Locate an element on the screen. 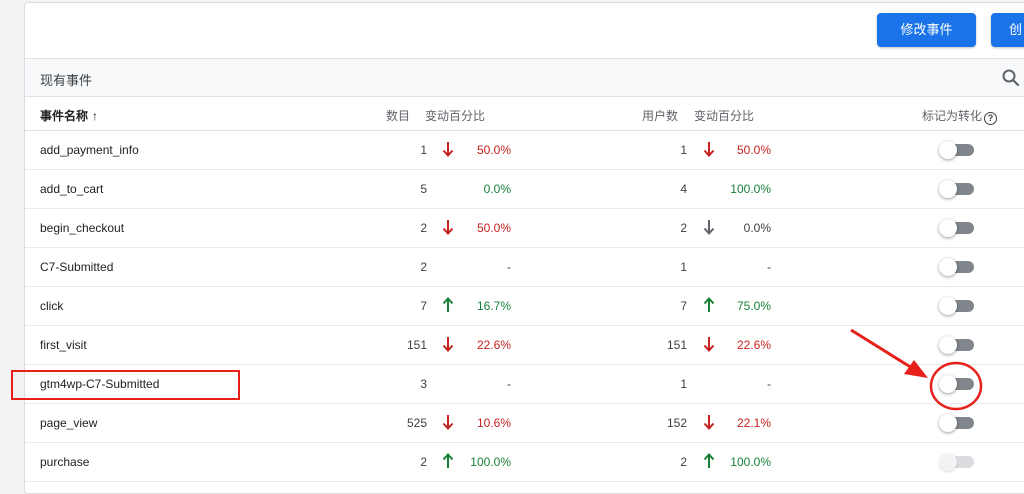 This screenshot has height=494, width=1024. event-name: gtm4wp-C7-Submitted is located at coordinates (99, 384).